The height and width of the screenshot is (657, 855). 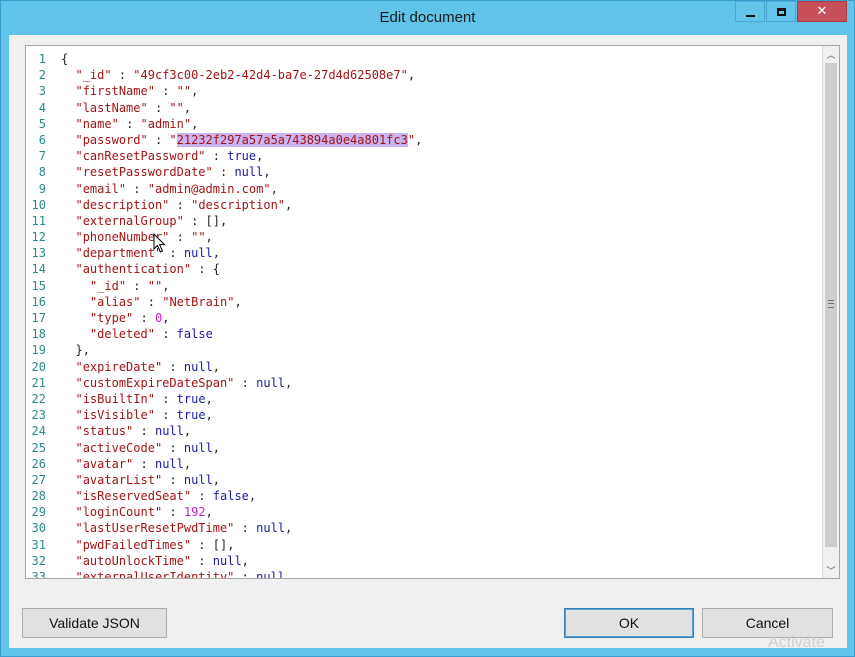 I want to click on vertical-scrollbar: ︿ ﹀, so click(x=830, y=312).